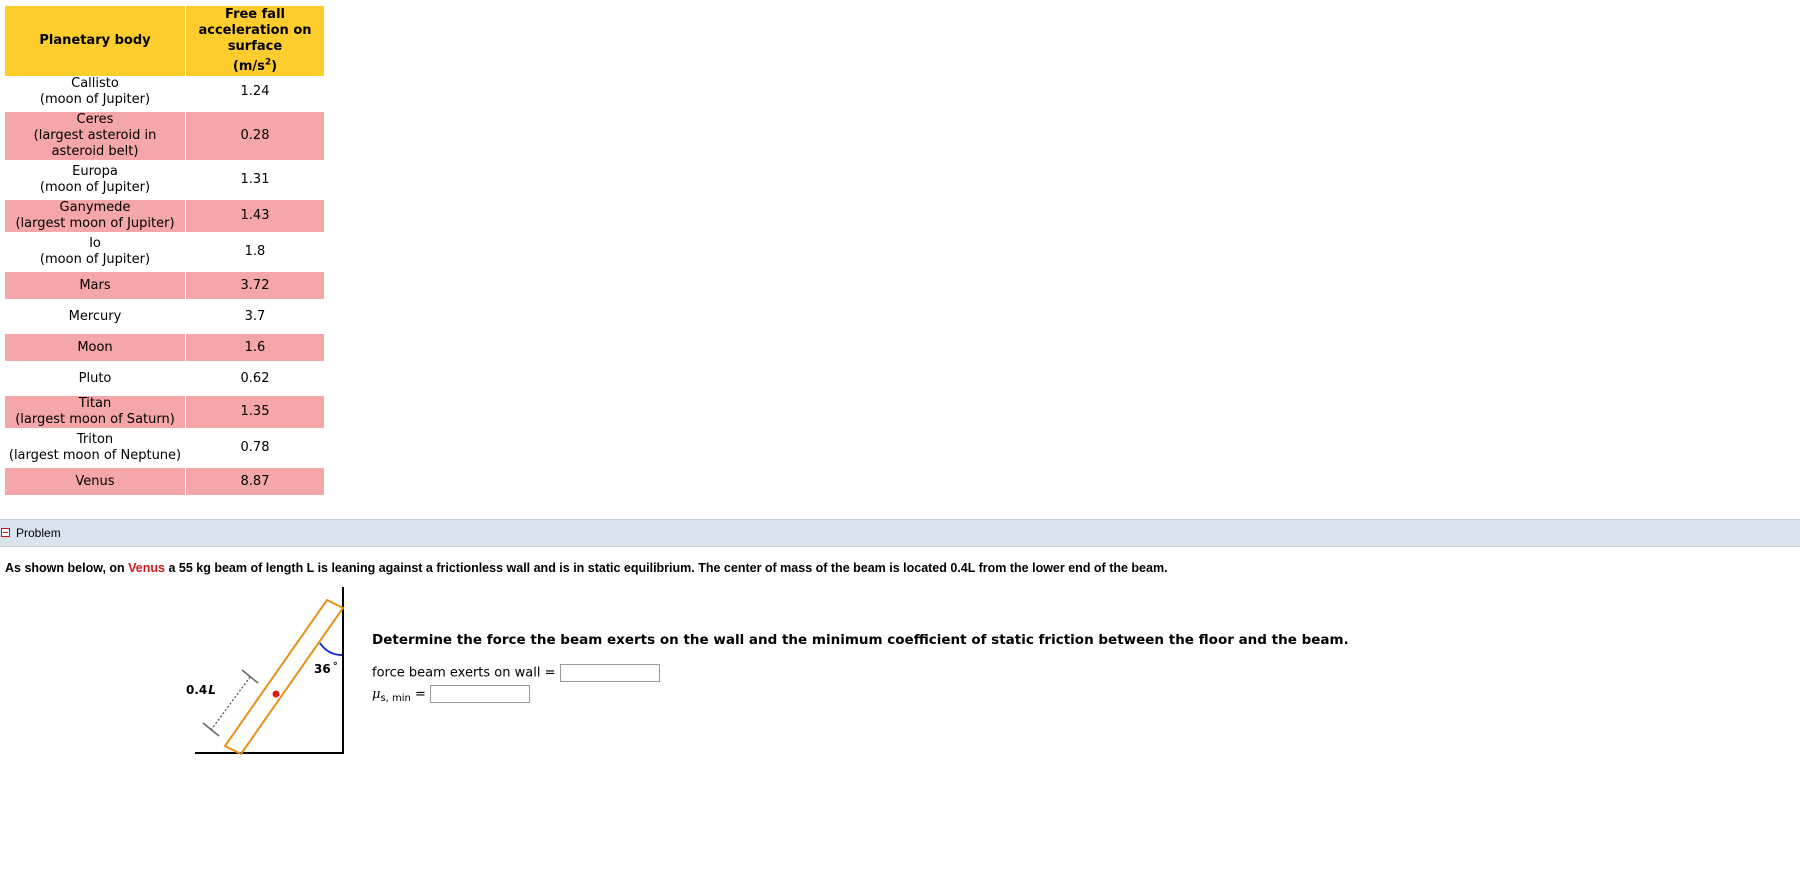 The image size is (1800, 894). Describe the element at coordinates (95, 287) in the screenshot. I see `planet-name-cell: Mars` at that location.